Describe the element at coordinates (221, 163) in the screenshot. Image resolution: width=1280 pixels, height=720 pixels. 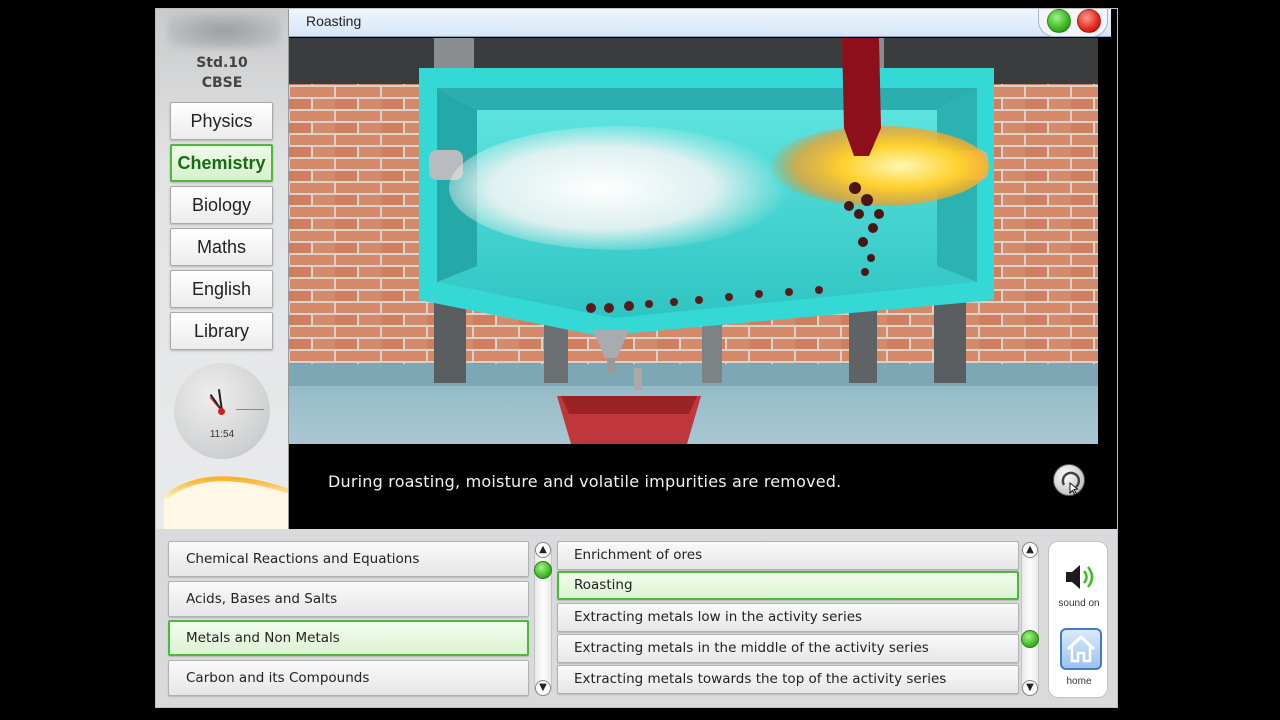
I see `subject-chemistry: Chemistry` at that location.